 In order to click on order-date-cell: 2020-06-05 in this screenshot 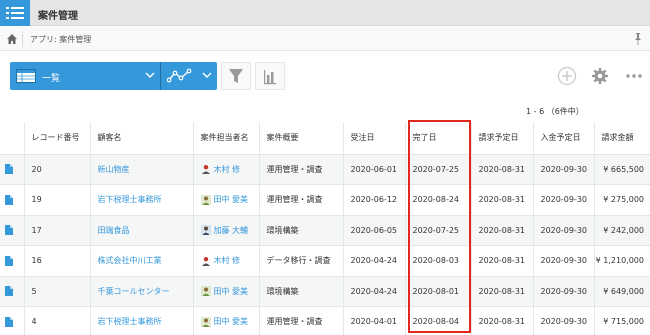, I will do `click(373, 230)`.